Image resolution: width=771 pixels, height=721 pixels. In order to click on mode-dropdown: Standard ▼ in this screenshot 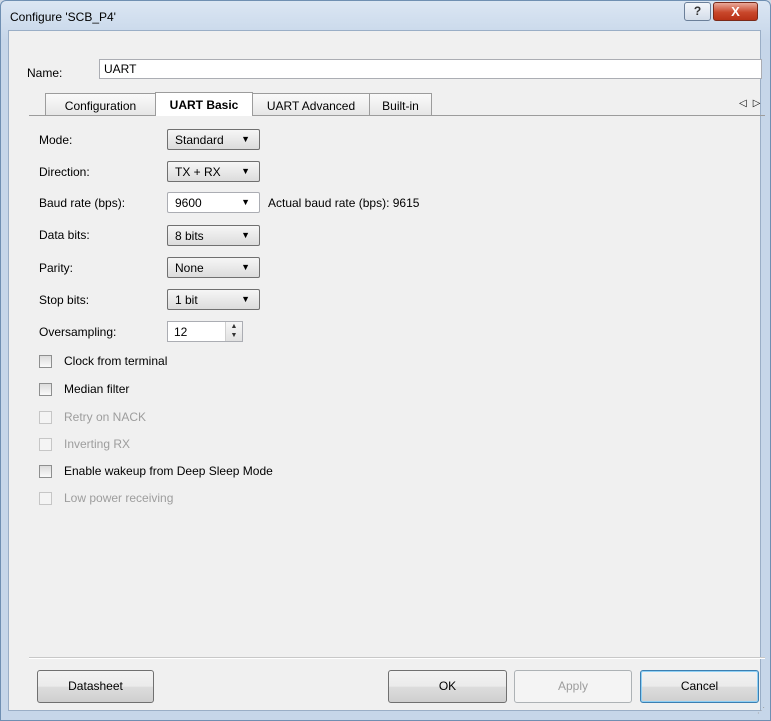, I will do `click(213, 139)`.